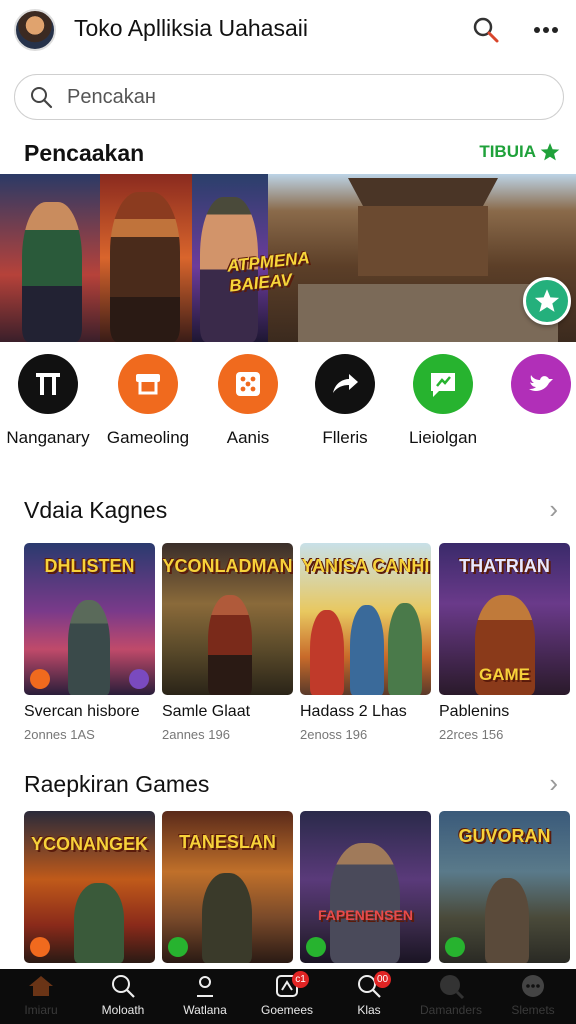 The image size is (576, 1024). I want to click on game-thumbnail: YANISA CANHI, so click(365, 619).